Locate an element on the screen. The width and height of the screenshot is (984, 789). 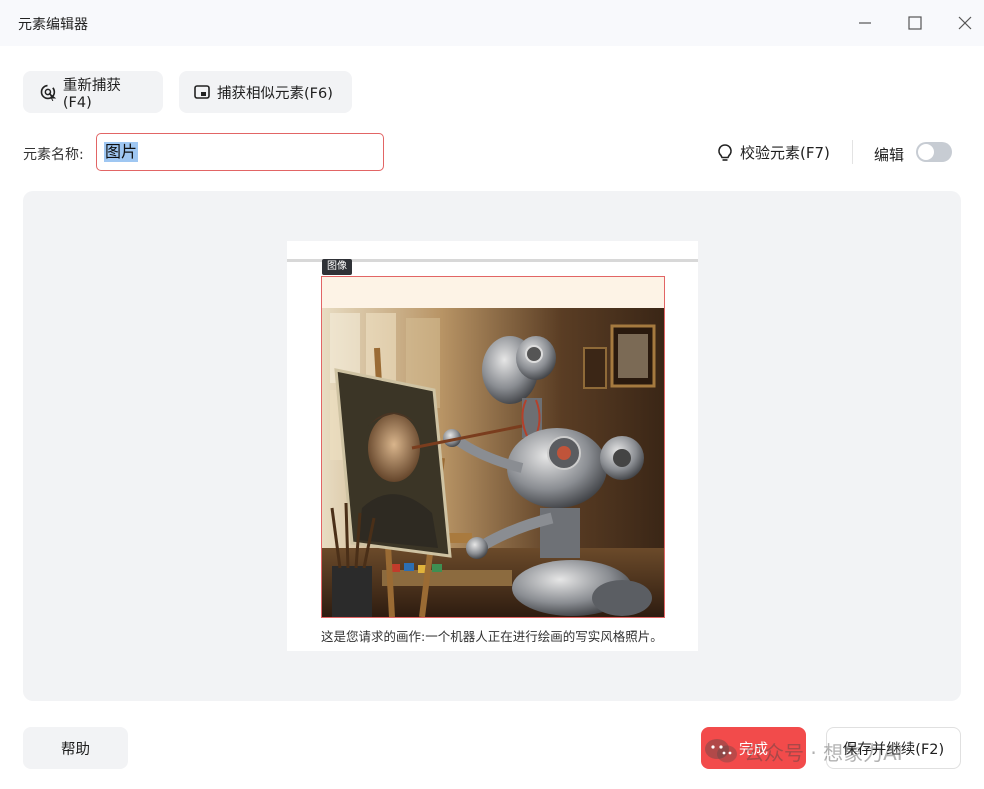
edit-label: 编辑 is located at coordinates (889, 155).